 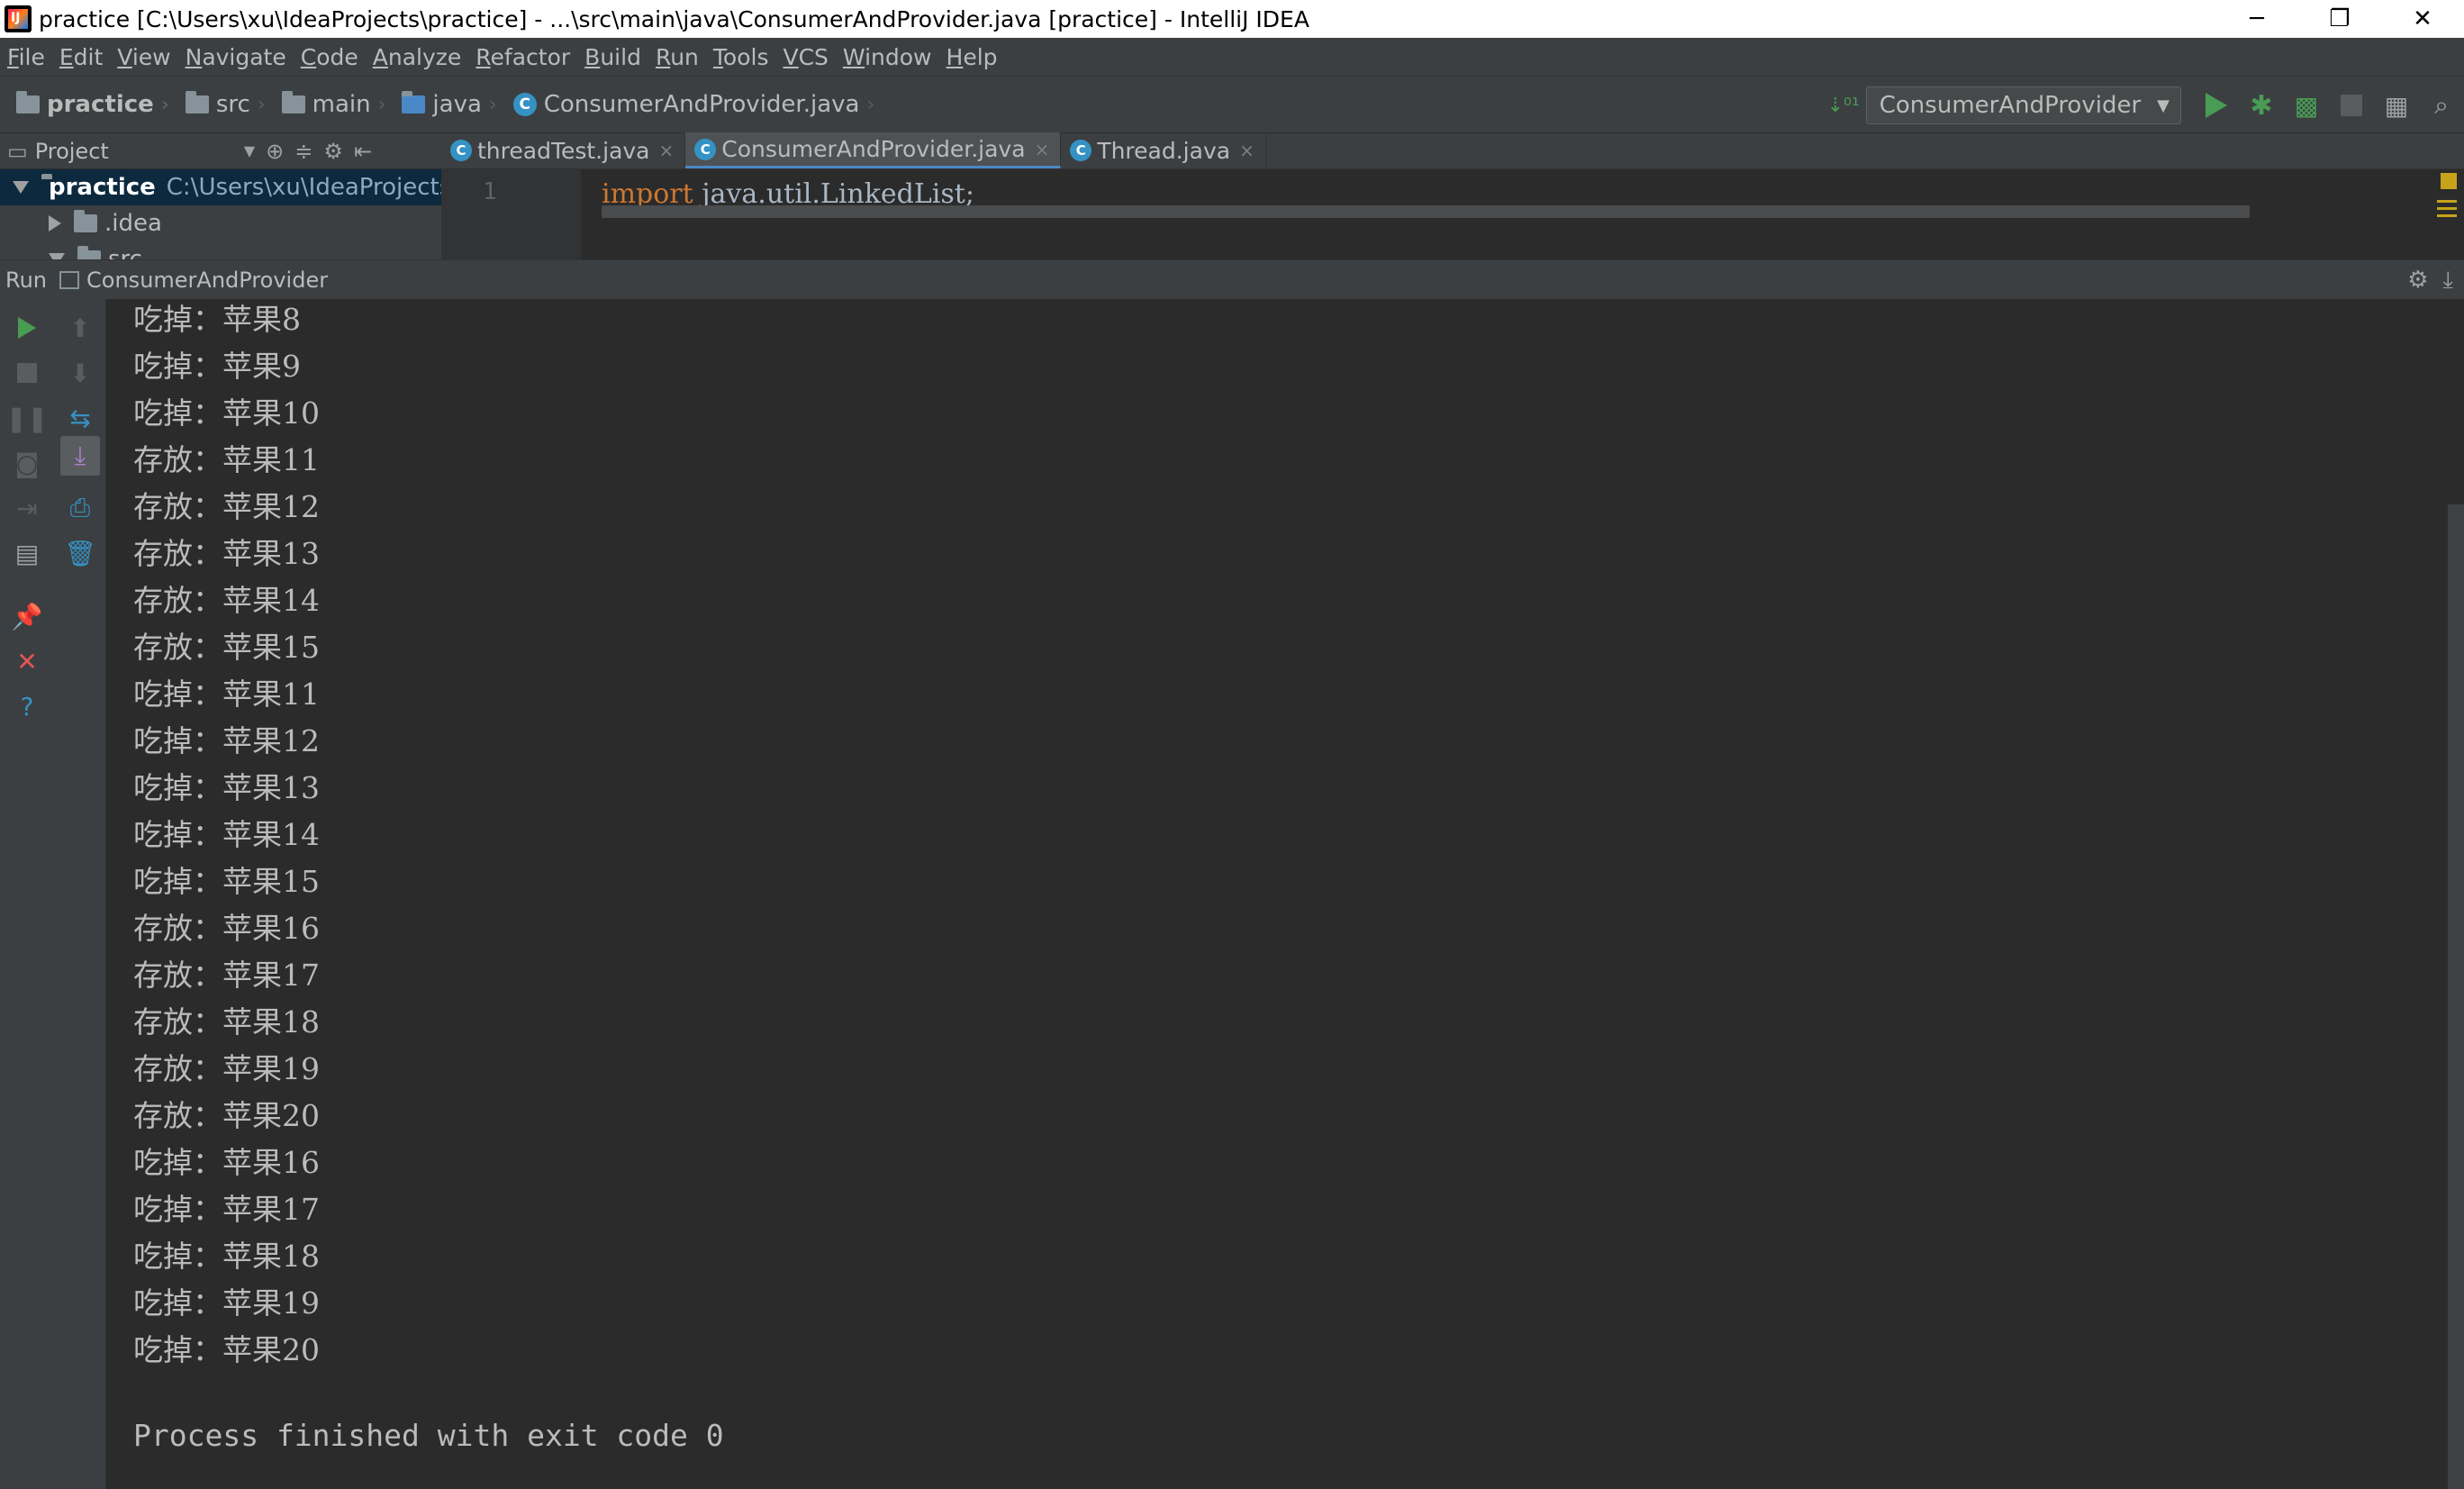 What do you see at coordinates (26, 57) in the screenshot?
I see `menu-file: File` at bounding box center [26, 57].